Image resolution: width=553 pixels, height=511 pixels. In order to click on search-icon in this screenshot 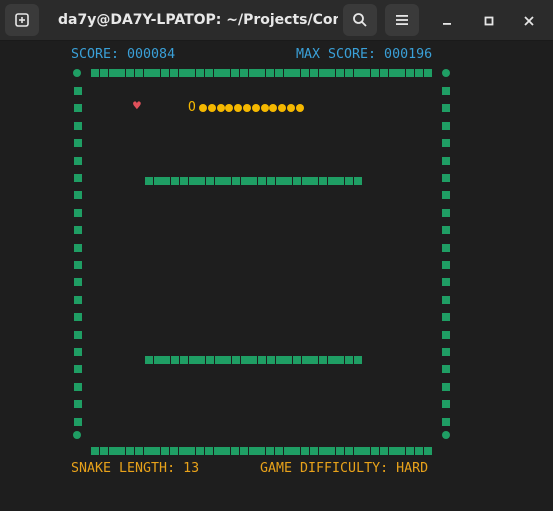, I will do `click(360, 20)`.